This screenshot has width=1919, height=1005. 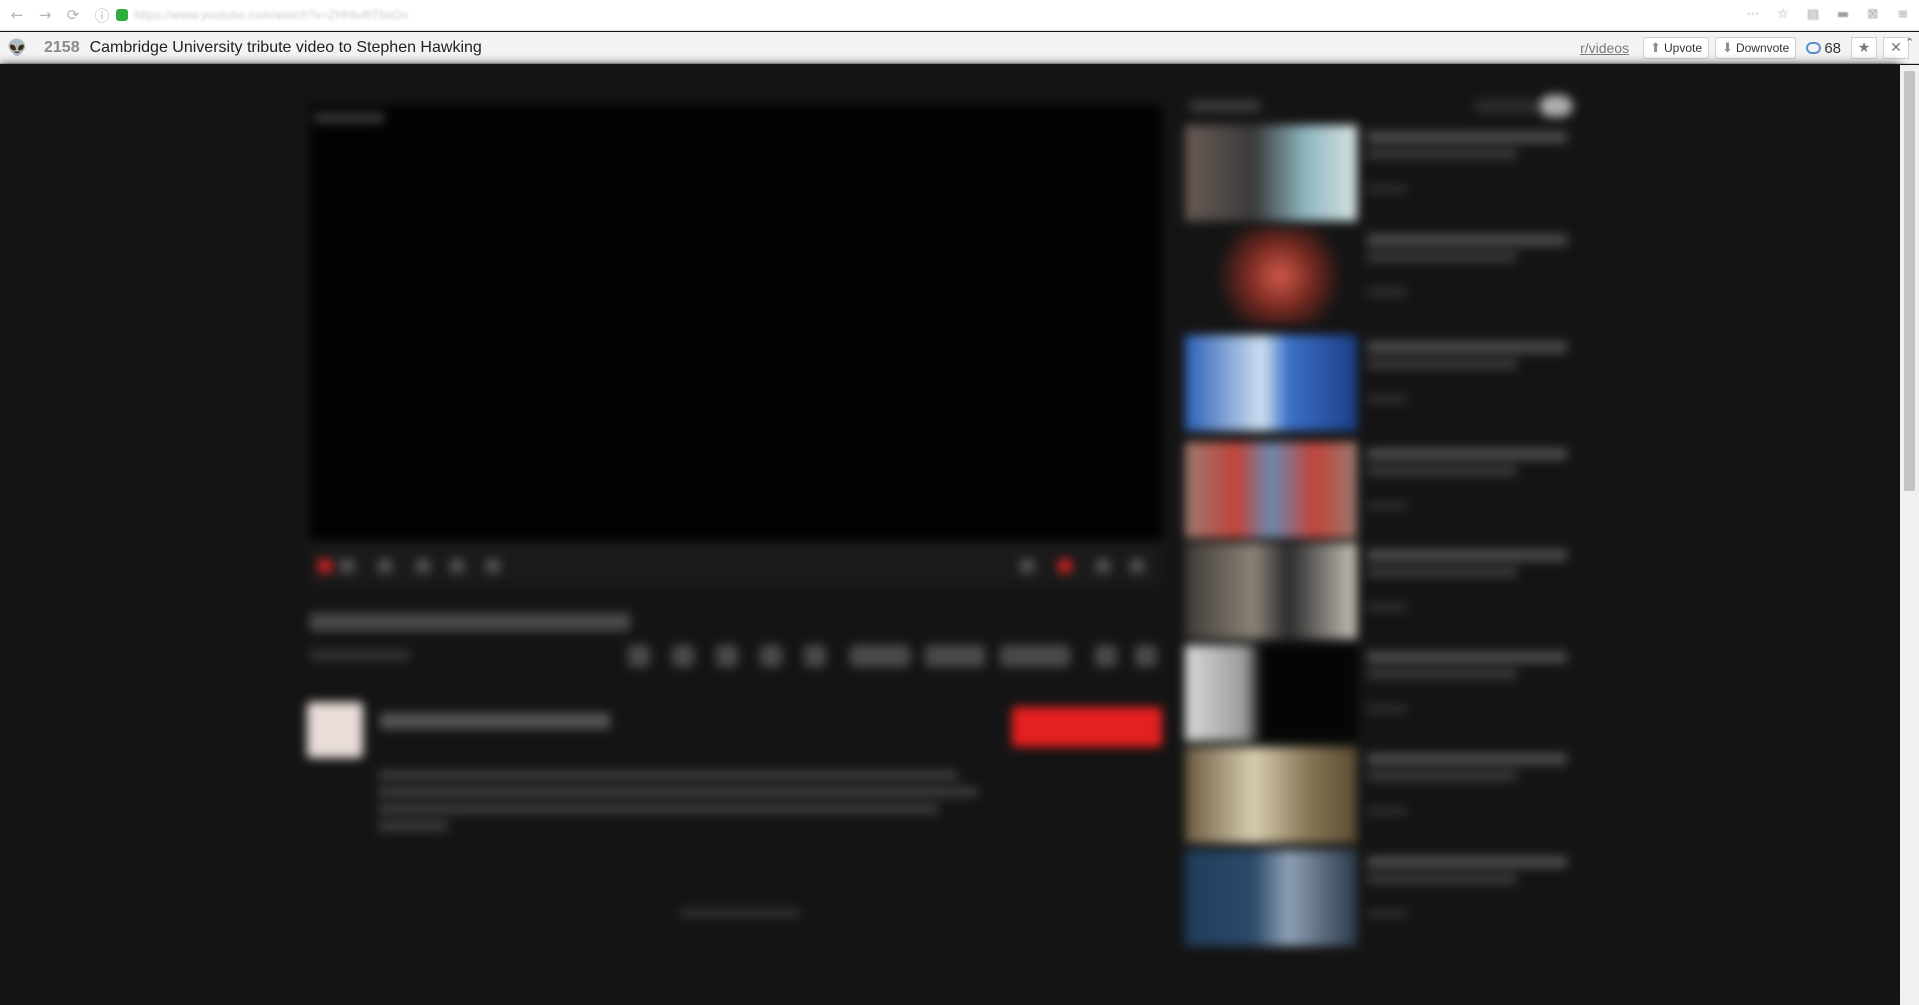 I want to click on scroll-up-icon: ⌃, so click(x=1911, y=42).